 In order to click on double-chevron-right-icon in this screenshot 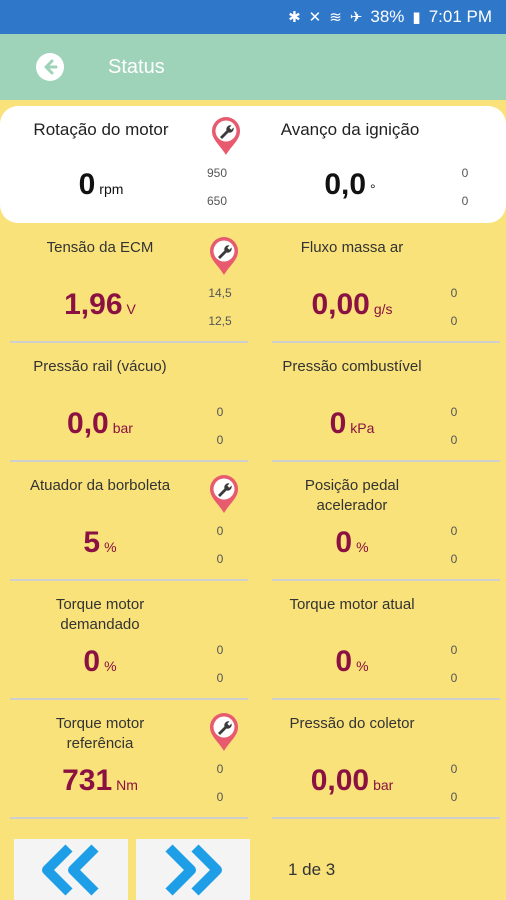, I will do `click(193, 869)`.